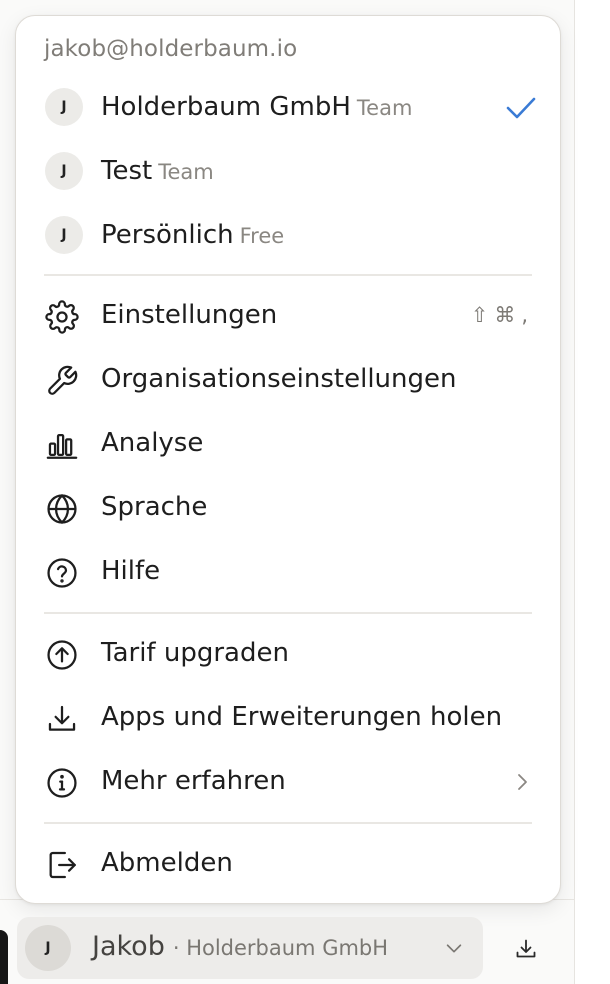 The width and height of the screenshot is (610, 984). What do you see at coordinates (152, 443) in the screenshot?
I see `menu-item-label: Analyse` at bounding box center [152, 443].